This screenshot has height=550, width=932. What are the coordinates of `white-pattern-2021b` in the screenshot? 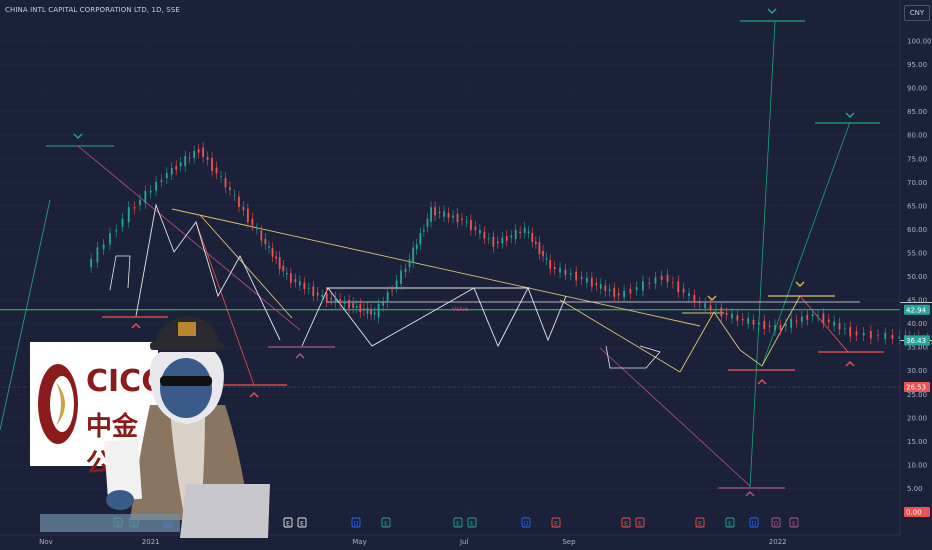 It's located at (120, 273).